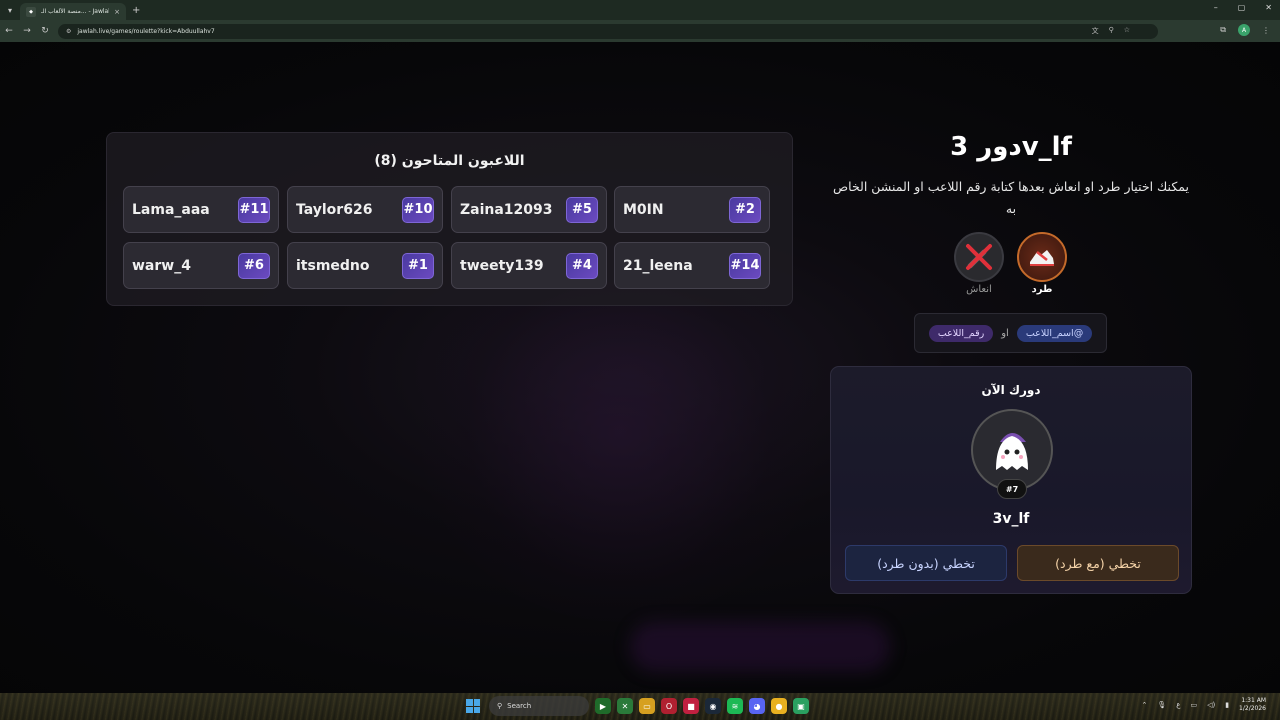 Image resolution: width=1280 pixels, height=720 pixels. Describe the element at coordinates (1253, 700) in the screenshot. I see `clock-time: 1:31 AM` at that location.